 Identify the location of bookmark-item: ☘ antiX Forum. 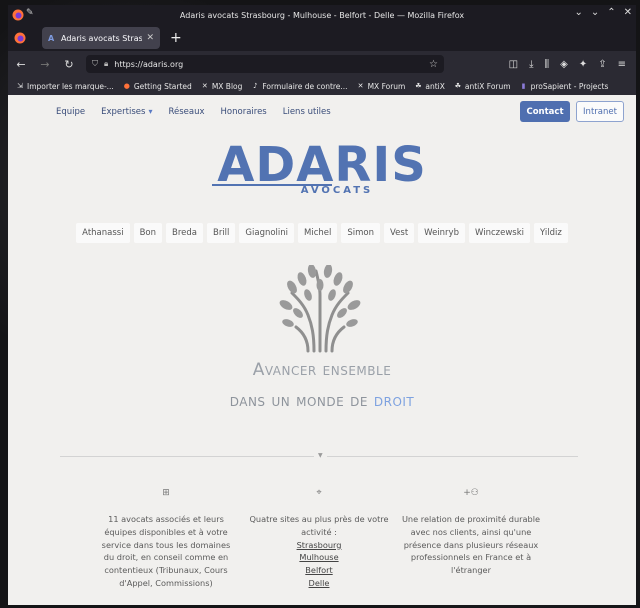
(482, 86).